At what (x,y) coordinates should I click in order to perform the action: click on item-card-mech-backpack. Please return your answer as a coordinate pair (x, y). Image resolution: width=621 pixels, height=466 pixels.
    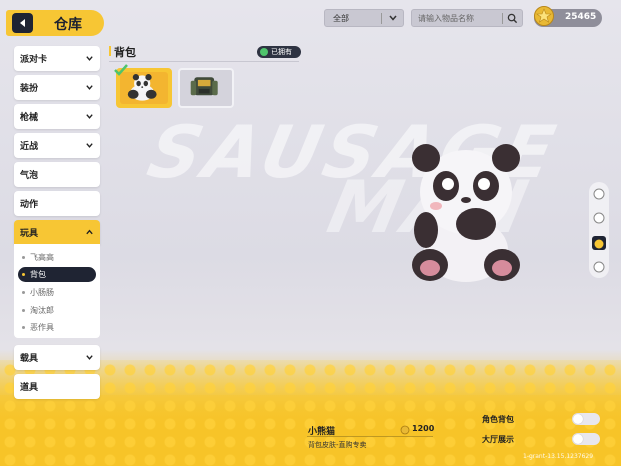
    Looking at the image, I should click on (206, 88).